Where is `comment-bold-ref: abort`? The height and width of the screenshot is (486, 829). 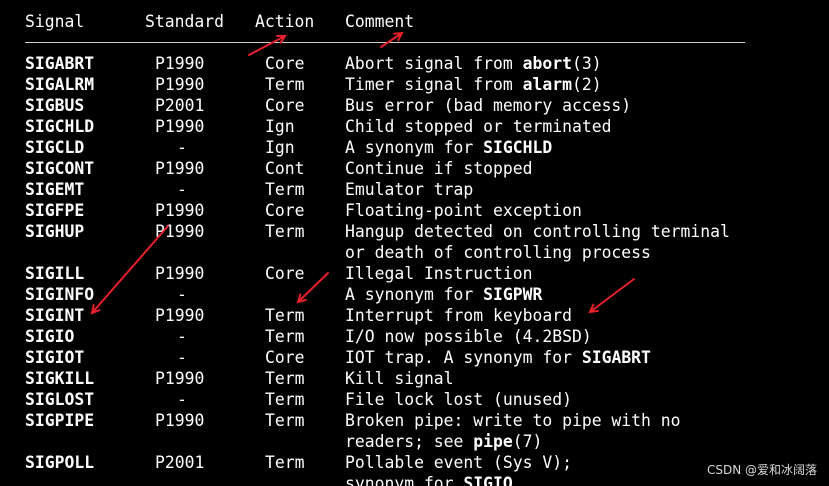
comment-bold-ref: abort is located at coordinates (547, 63).